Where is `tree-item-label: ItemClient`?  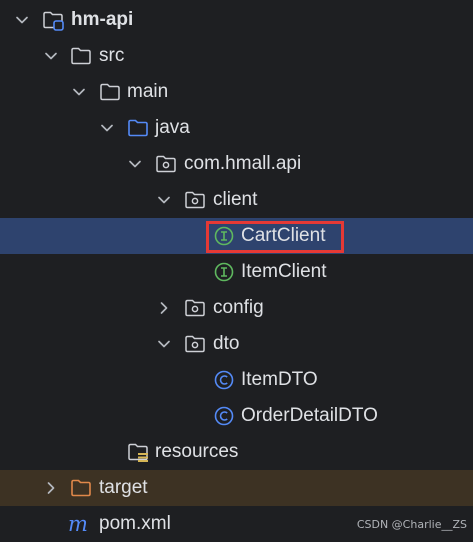 tree-item-label: ItemClient is located at coordinates (284, 271).